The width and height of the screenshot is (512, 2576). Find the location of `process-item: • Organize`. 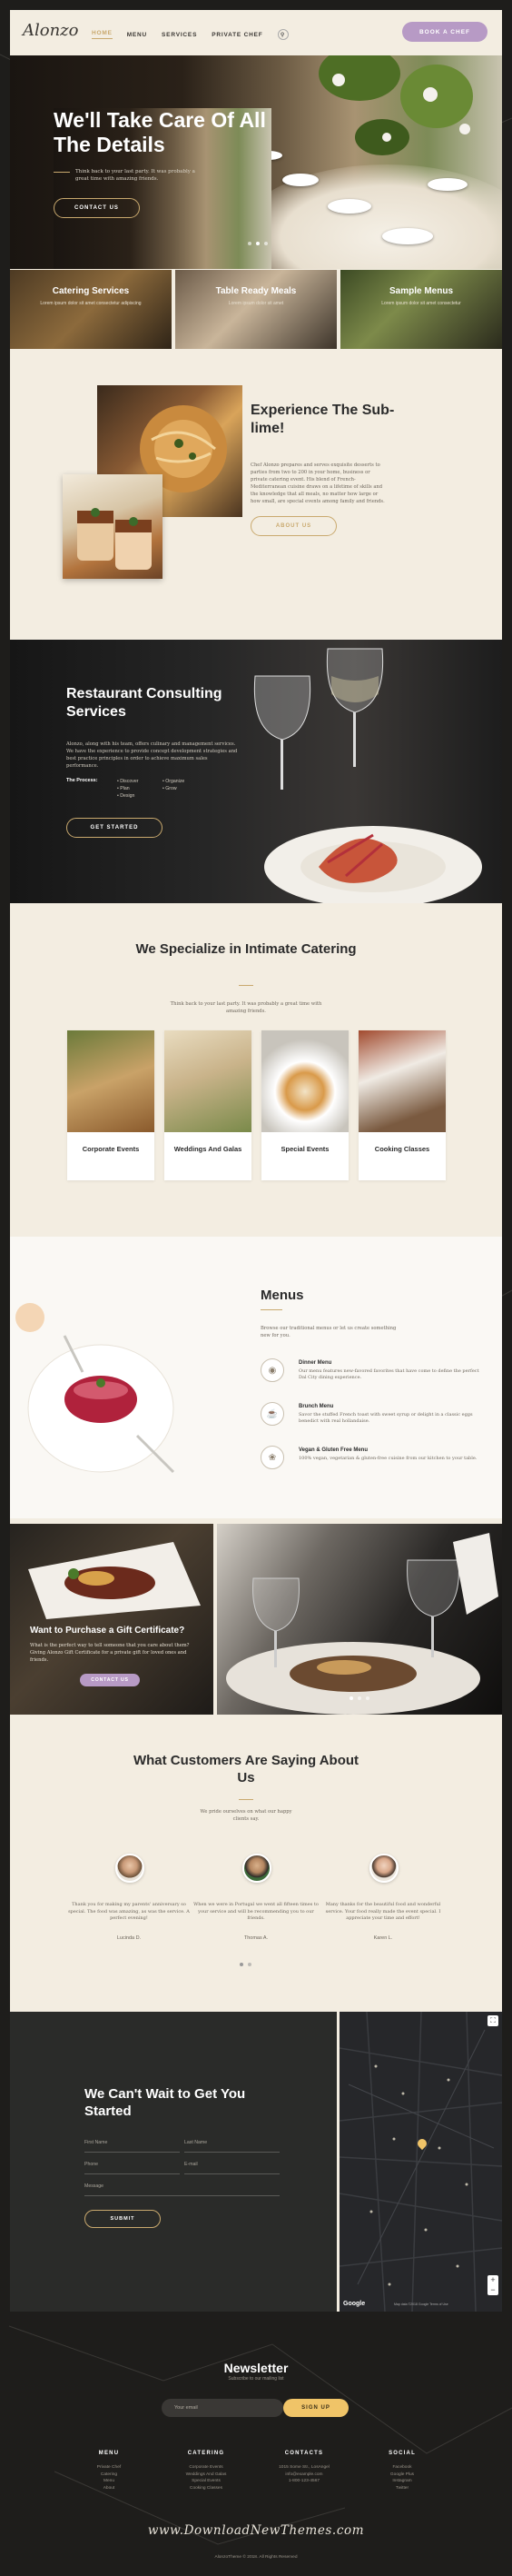

process-item: • Organize is located at coordinates (173, 782).